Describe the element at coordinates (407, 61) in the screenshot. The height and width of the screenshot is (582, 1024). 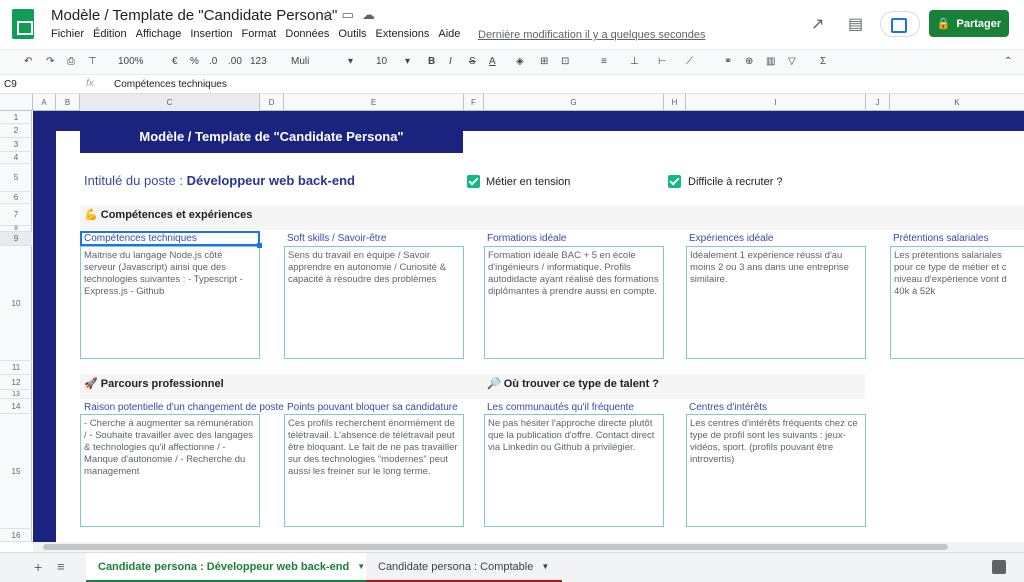
I see `font-size-chevron-icon: ▾` at that location.